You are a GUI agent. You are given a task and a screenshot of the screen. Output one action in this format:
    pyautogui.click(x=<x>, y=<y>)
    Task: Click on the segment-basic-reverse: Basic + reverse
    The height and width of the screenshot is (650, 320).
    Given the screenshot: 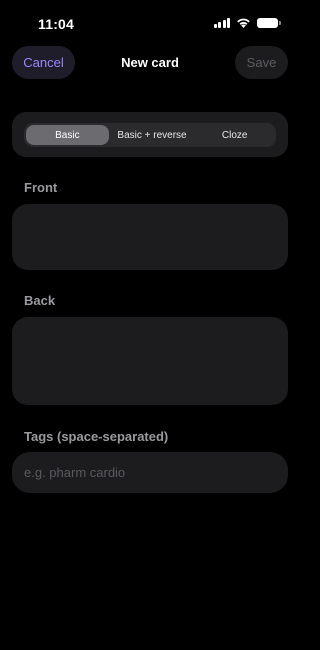 What is the action you would take?
    pyautogui.click(x=152, y=135)
    